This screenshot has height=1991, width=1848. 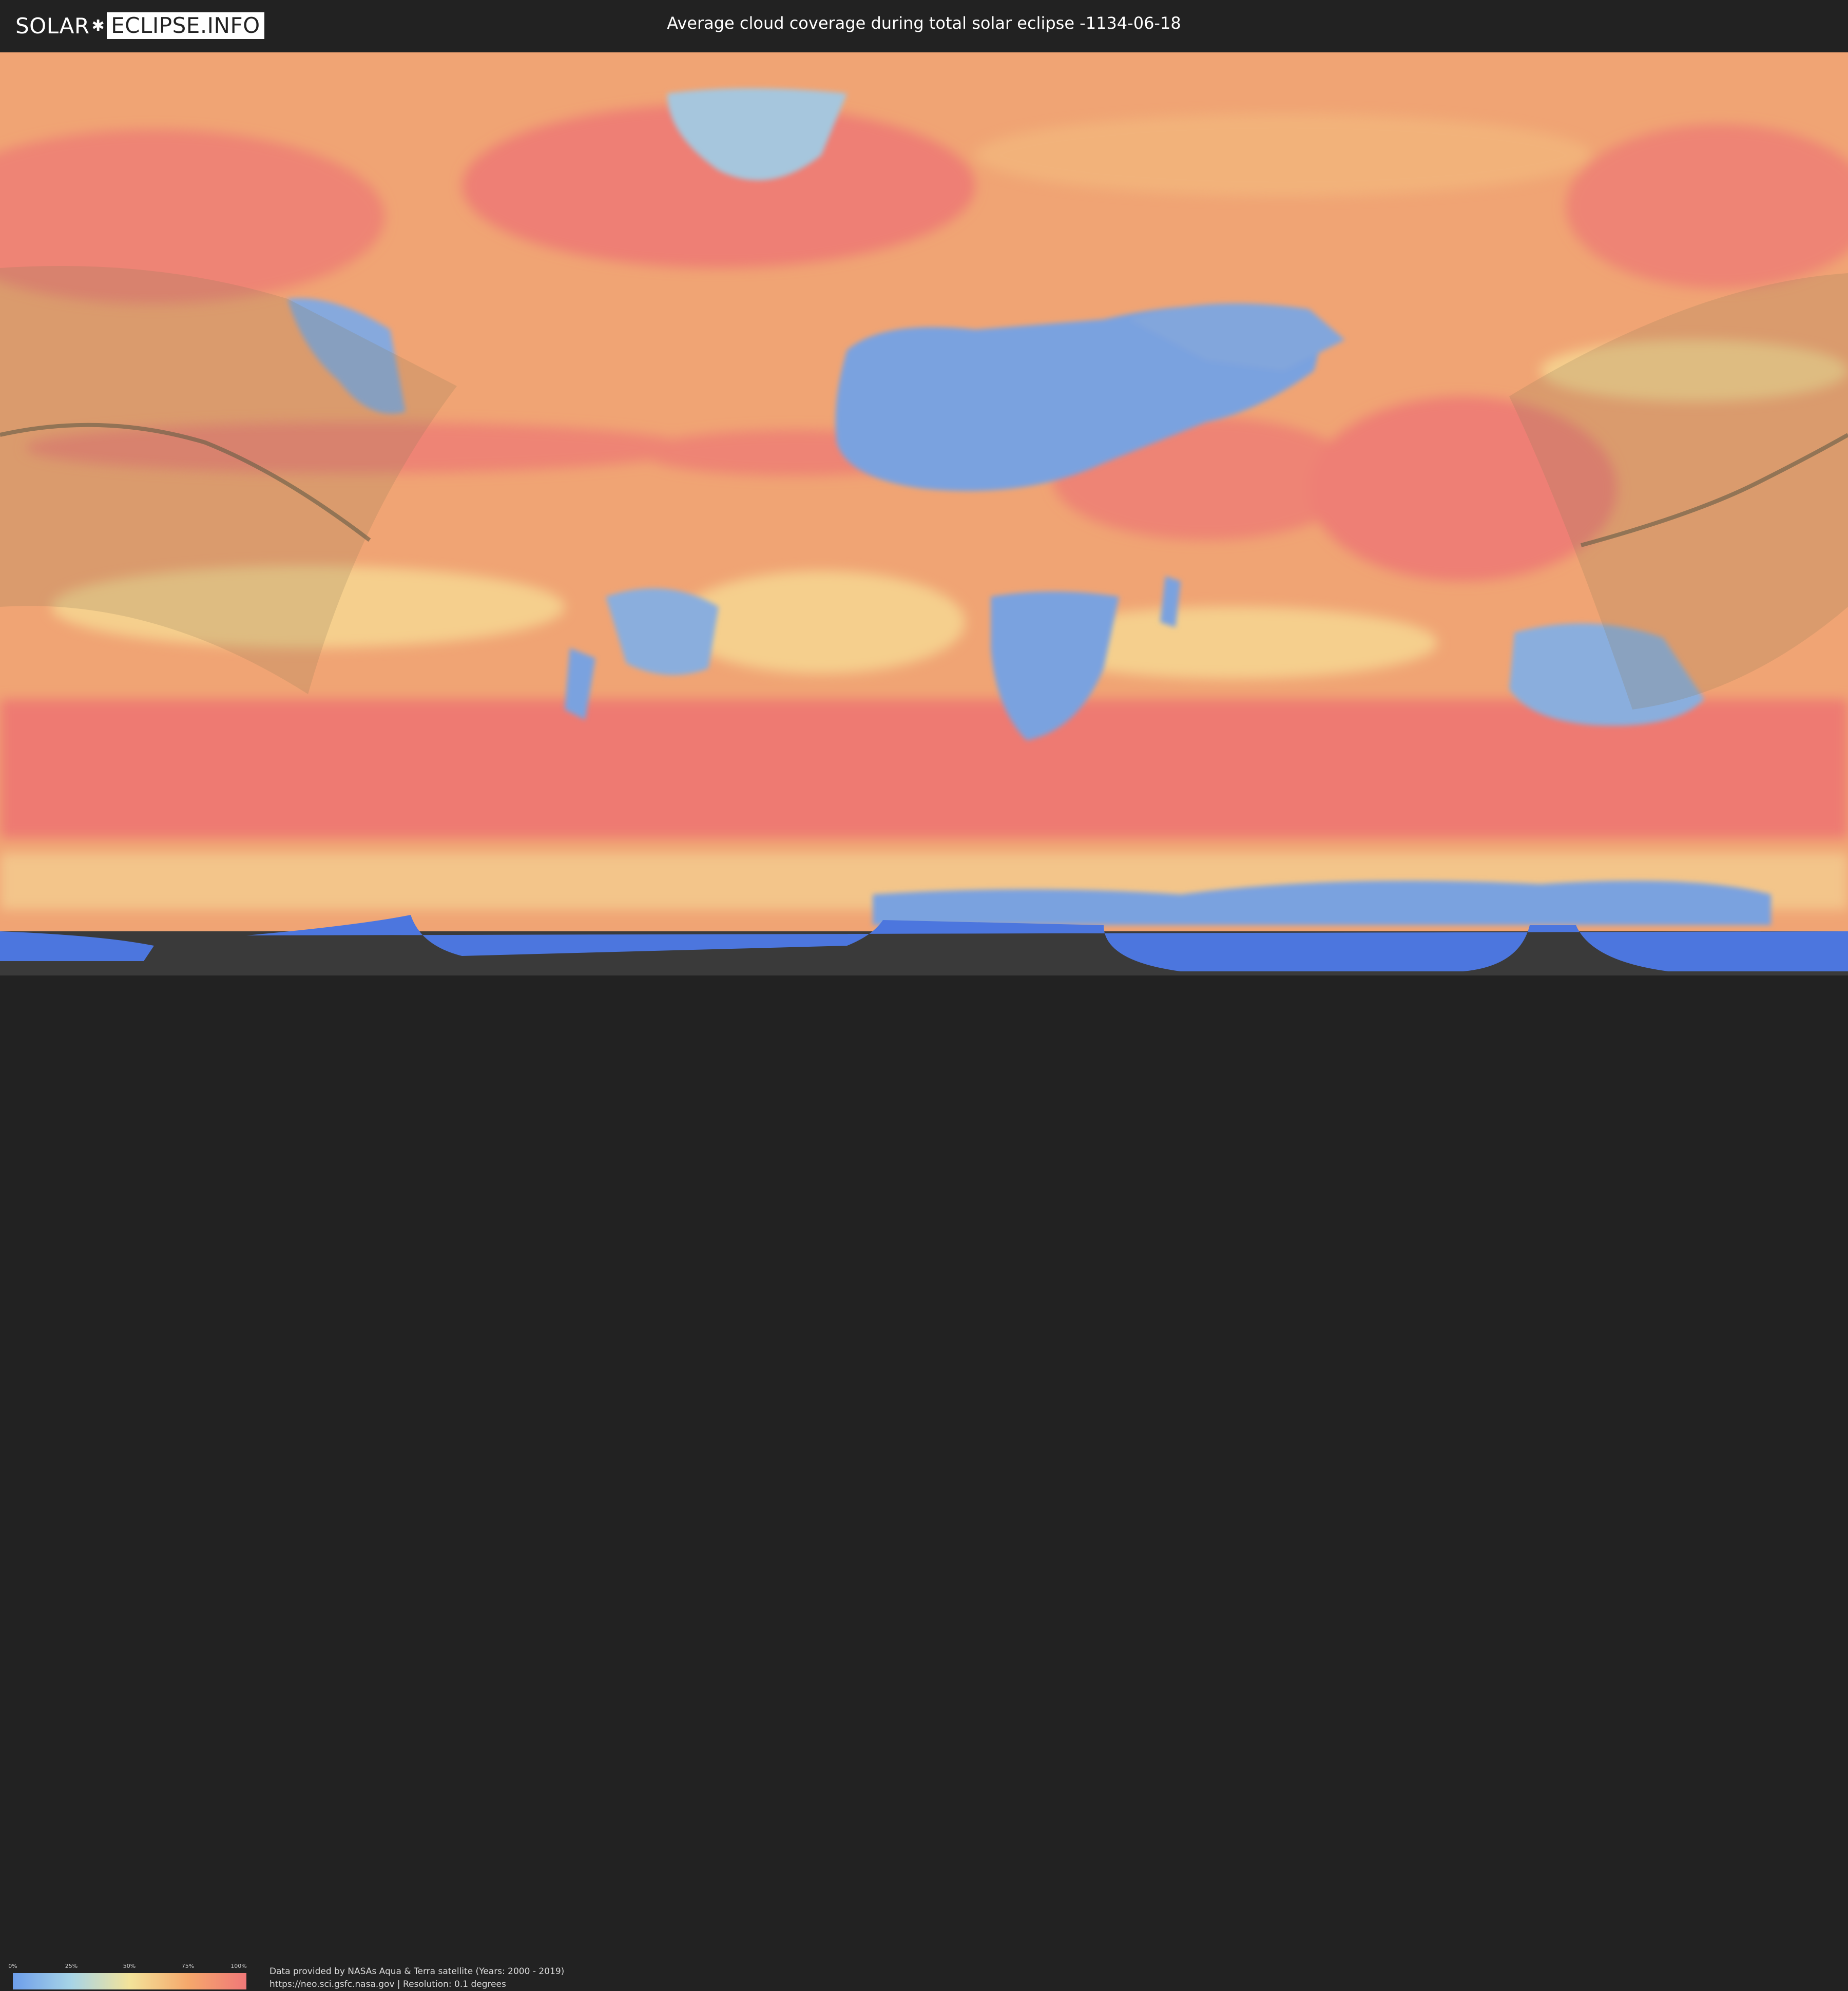 What do you see at coordinates (1283, 155) in the screenshot?
I see `cloud-band-siberia` at bounding box center [1283, 155].